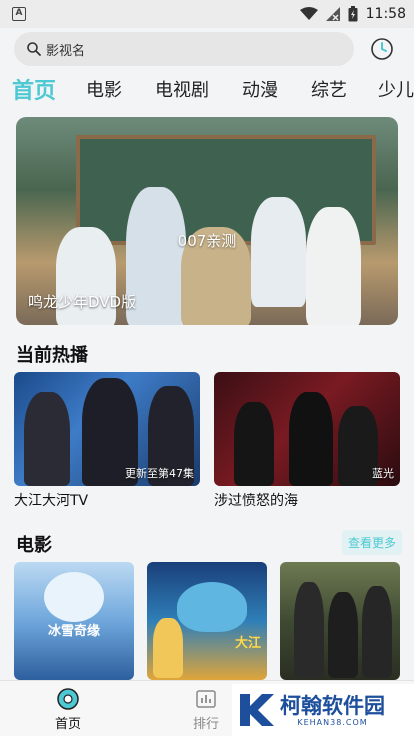  What do you see at coordinates (34, 49) in the screenshot?
I see `search-icon` at bounding box center [34, 49].